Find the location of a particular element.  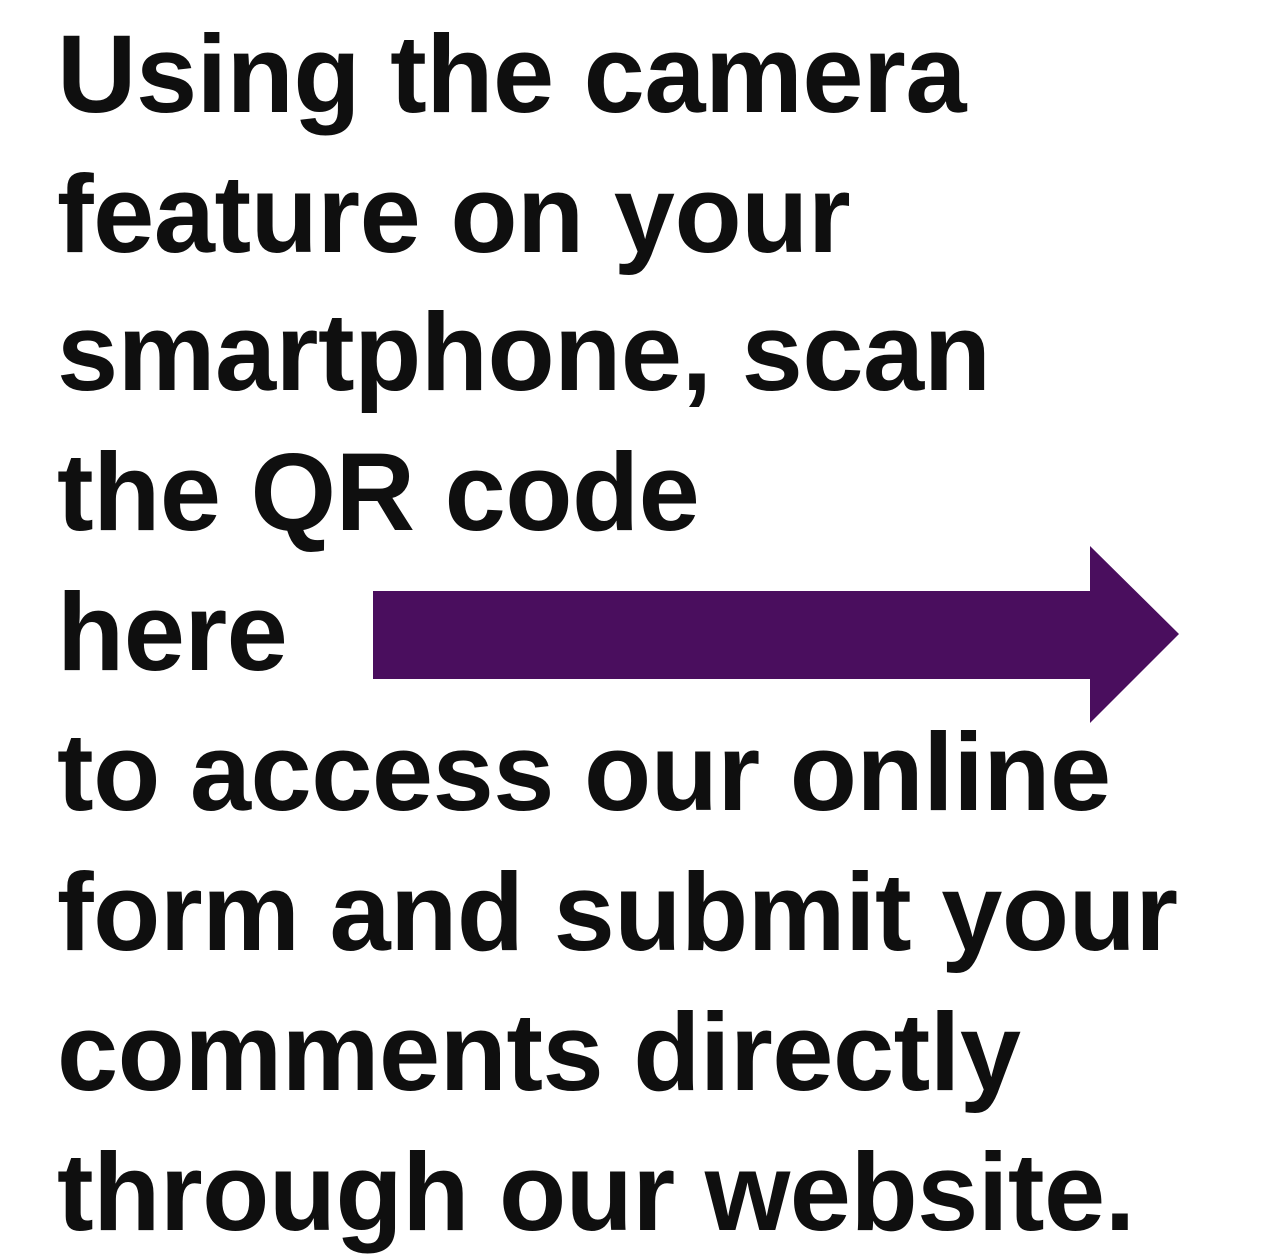

instruction-line-9: through our website. is located at coordinates (596, 1192).